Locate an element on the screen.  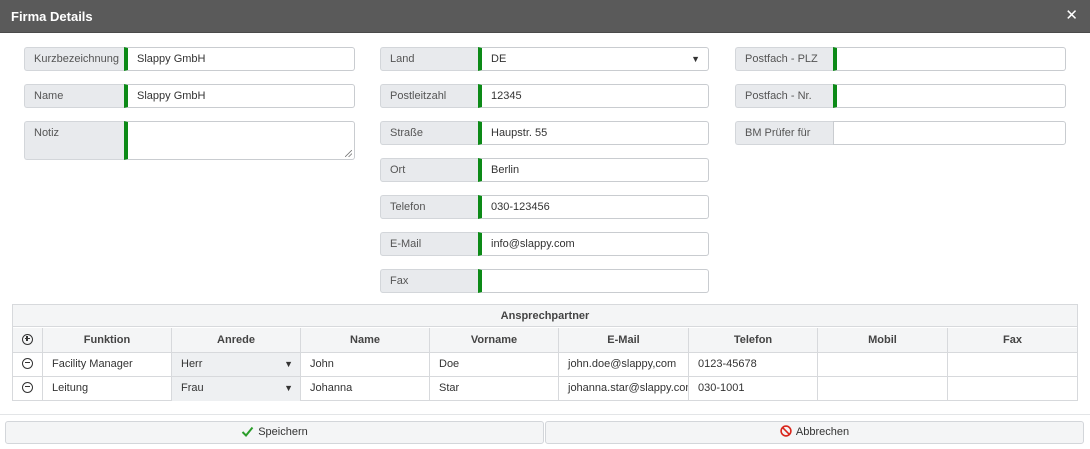
close-icon: ✕ is located at coordinates (1071, 15).